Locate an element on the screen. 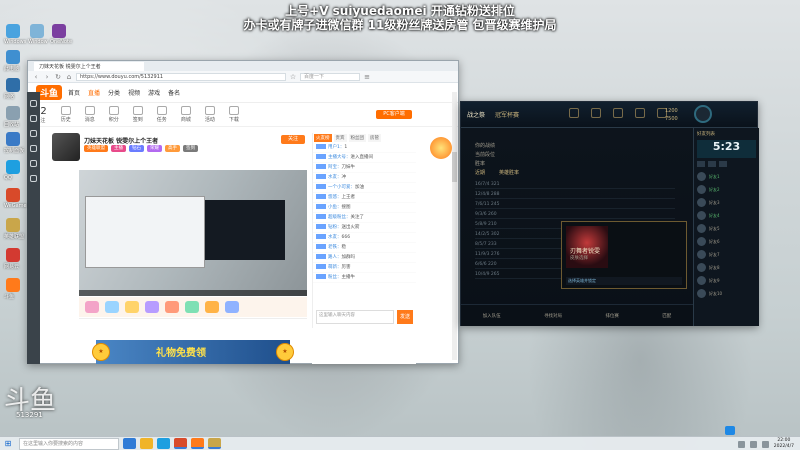 The height and width of the screenshot is (450, 800). chat-tab: 贵宾 is located at coordinates (340, 138).